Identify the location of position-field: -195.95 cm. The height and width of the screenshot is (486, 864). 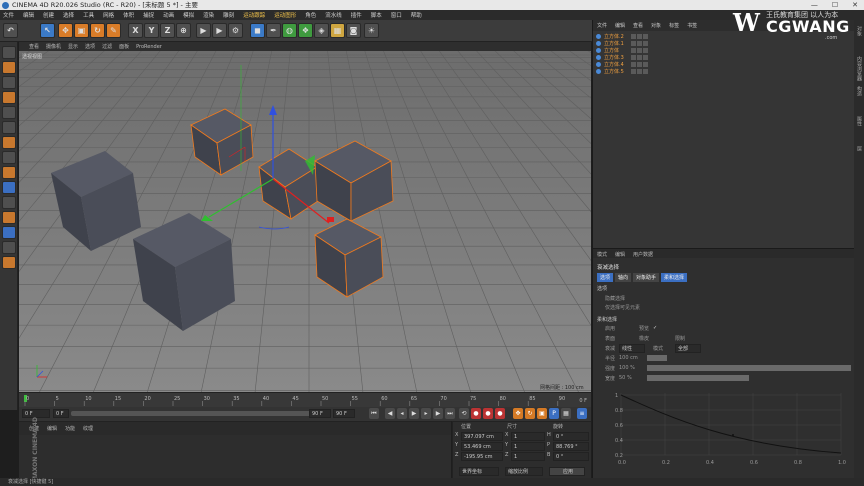
(482, 456).